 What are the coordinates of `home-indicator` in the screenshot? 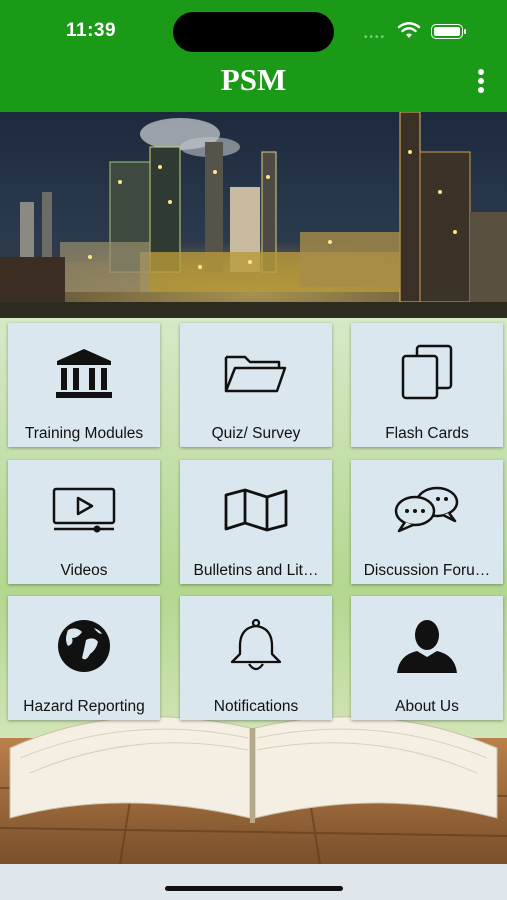 It's located at (254, 888).